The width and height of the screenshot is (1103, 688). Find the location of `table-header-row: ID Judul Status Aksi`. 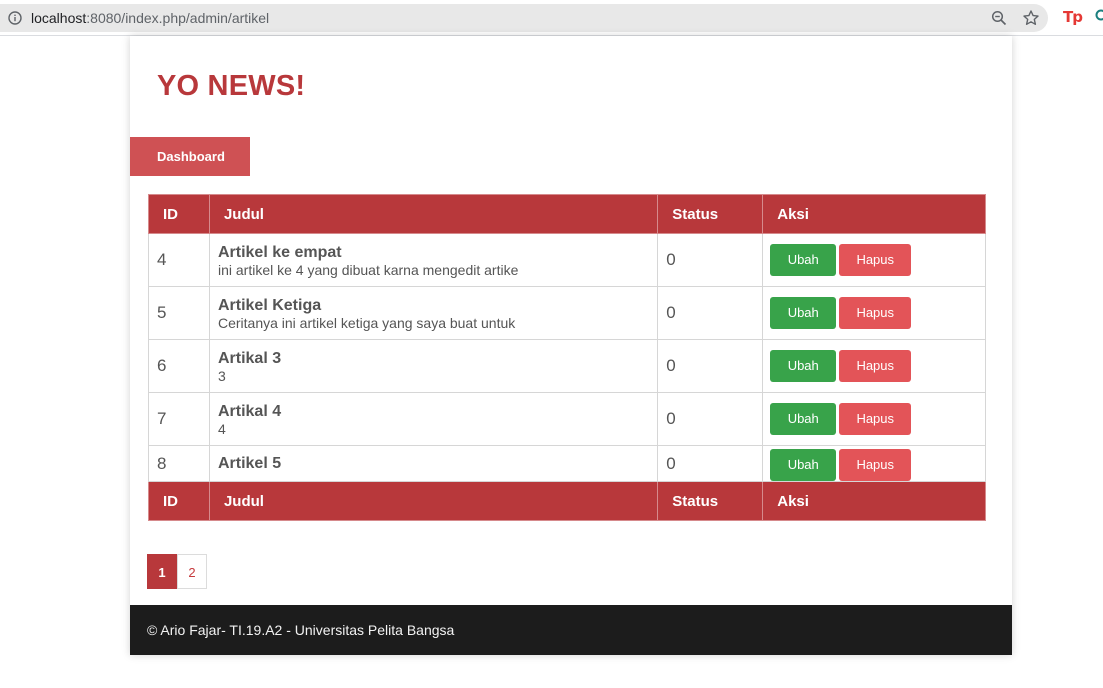

table-header-row: ID Judul Status Aksi is located at coordinates (567, 214).